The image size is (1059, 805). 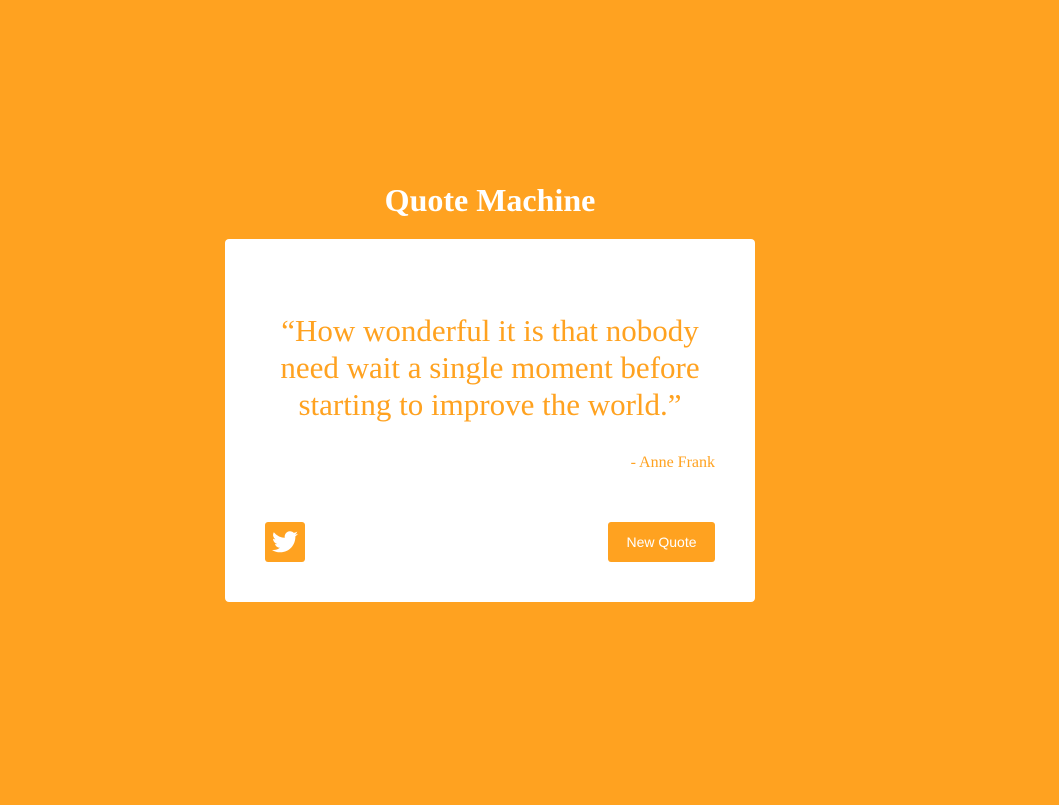 I want to click on twitter-icon, so click(x=285, y=542).